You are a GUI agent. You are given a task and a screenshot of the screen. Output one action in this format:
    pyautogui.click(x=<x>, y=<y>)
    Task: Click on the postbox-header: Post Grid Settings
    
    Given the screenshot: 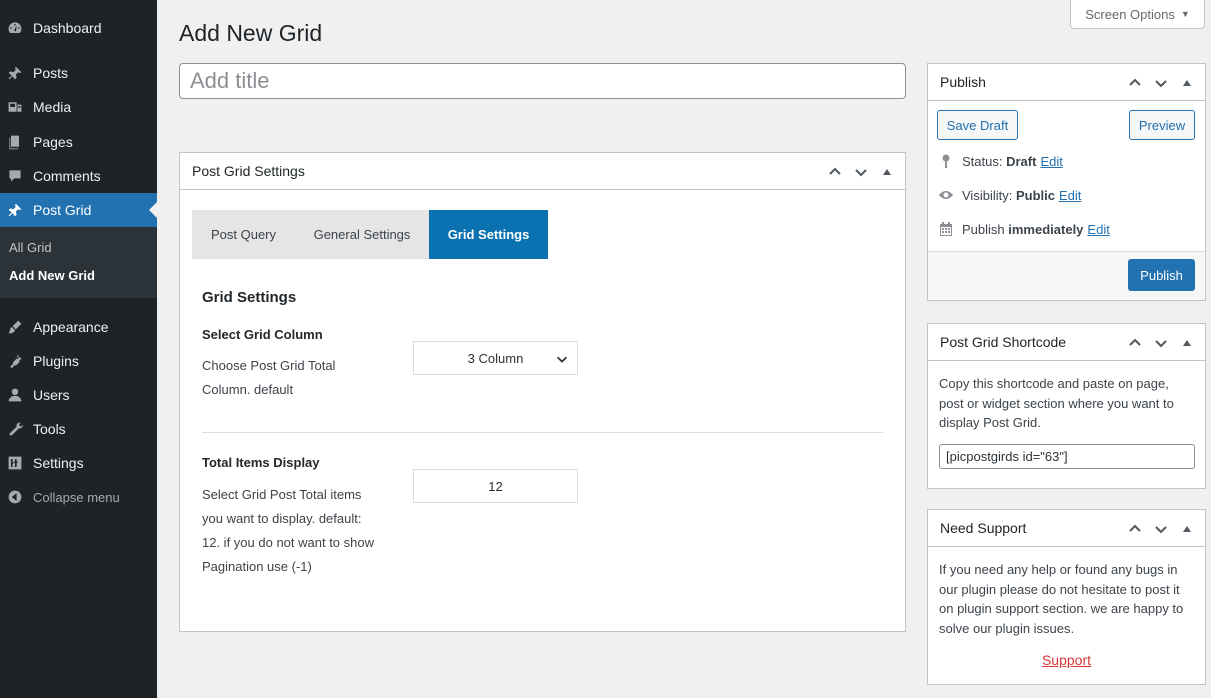 What is the action you would take?
    pyautogui.click(x=542, y=171)
    